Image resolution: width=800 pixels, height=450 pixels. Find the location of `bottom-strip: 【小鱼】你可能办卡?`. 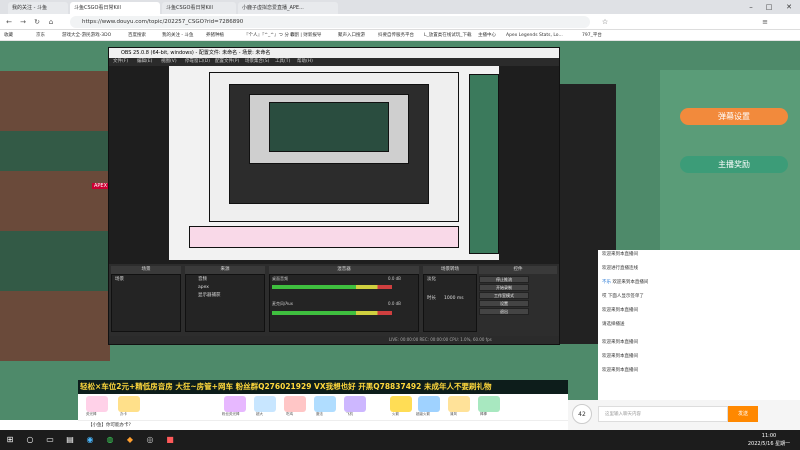

bottom-strip: 【小鱼】你可能办卡? is located at coordinates (323, 425).